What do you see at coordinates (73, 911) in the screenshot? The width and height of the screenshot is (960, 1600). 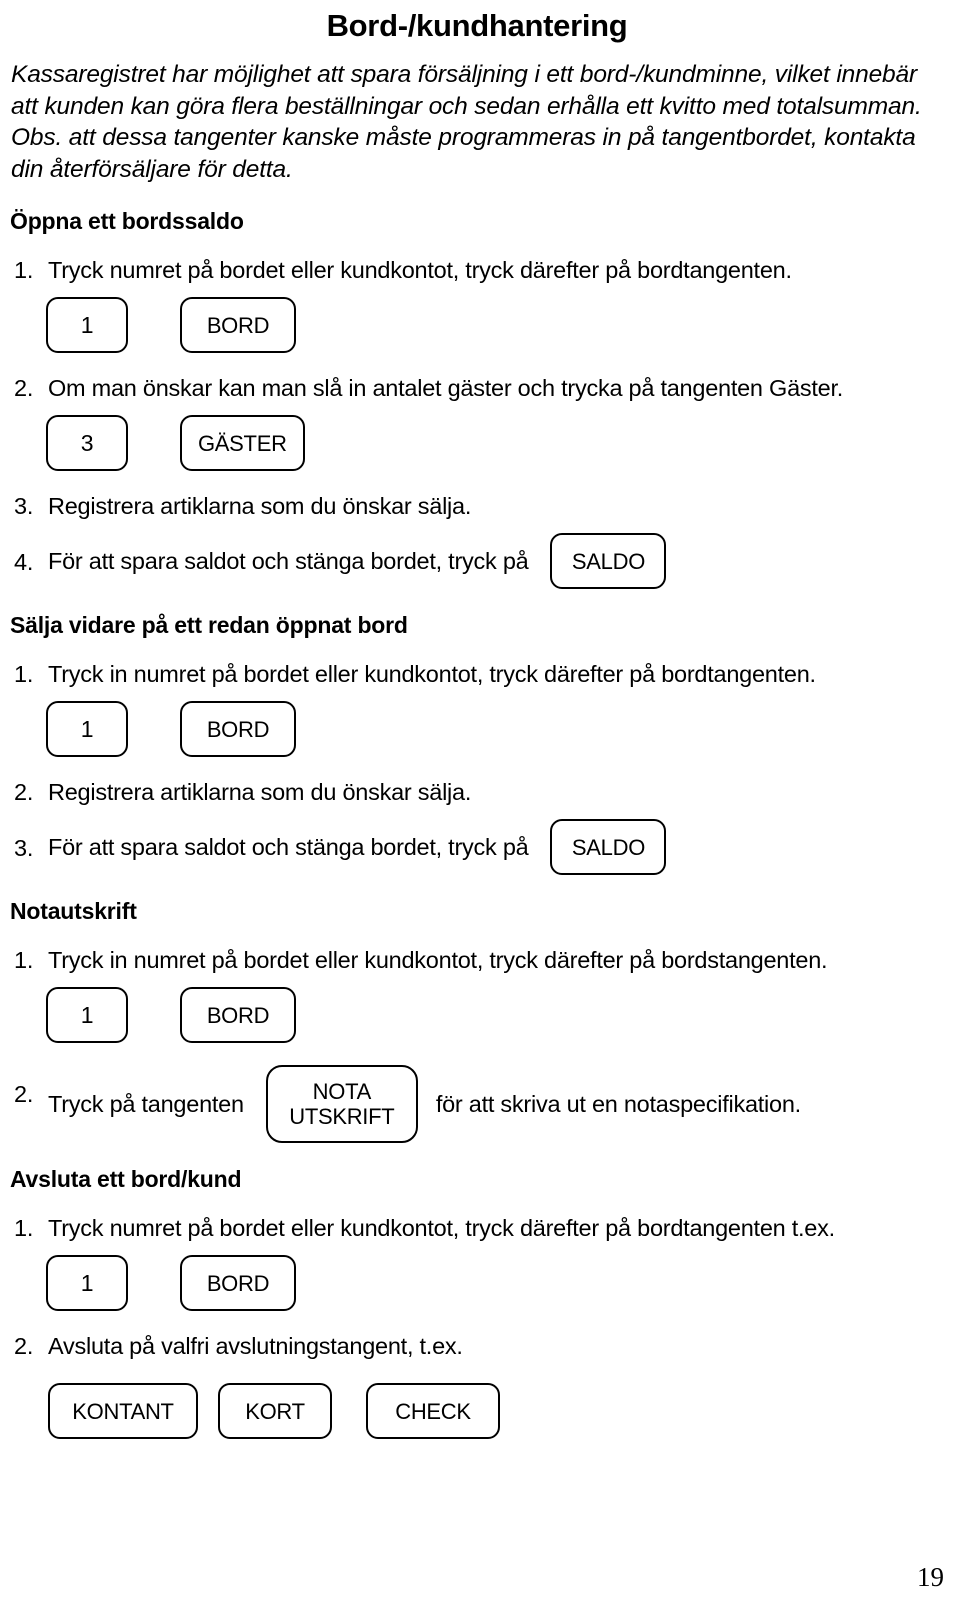 I see `section-heading-nota: Notautskrift` at bounding box center [73, 911].